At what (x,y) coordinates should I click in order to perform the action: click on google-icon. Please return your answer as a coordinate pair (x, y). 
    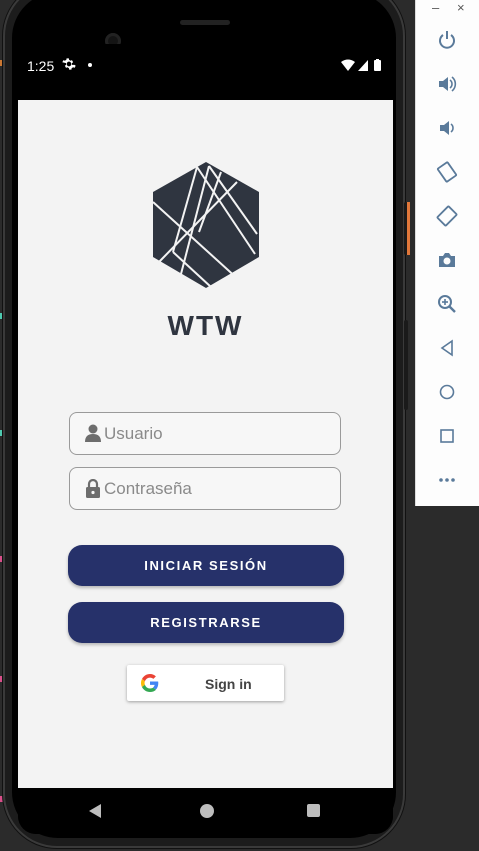
    Looking at the image, I should click on (149, 684).